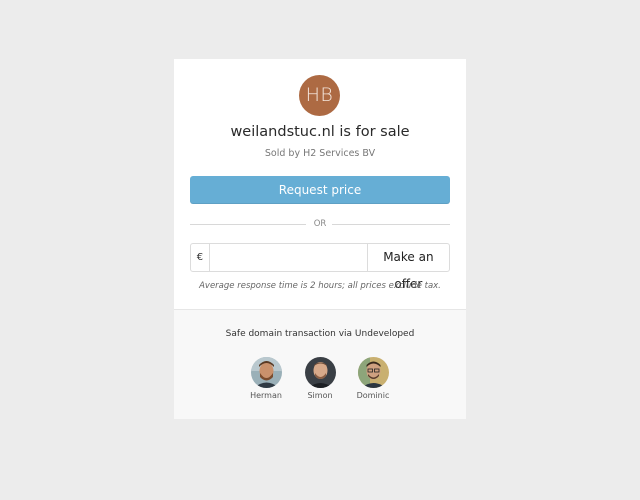 This screenshot has width=640, height=500. Describe the element at coordinates (200, 257) in the screenshot. I see `currency-symbol: €` at that location.